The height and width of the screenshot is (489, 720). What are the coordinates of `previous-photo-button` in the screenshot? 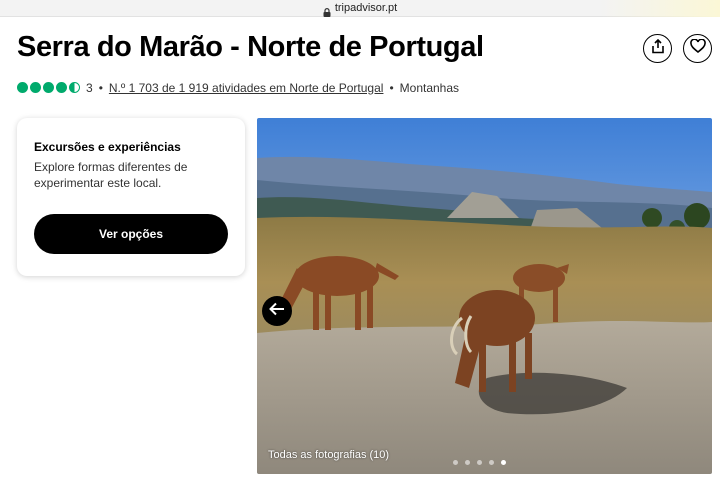 It's located at (277, 311).